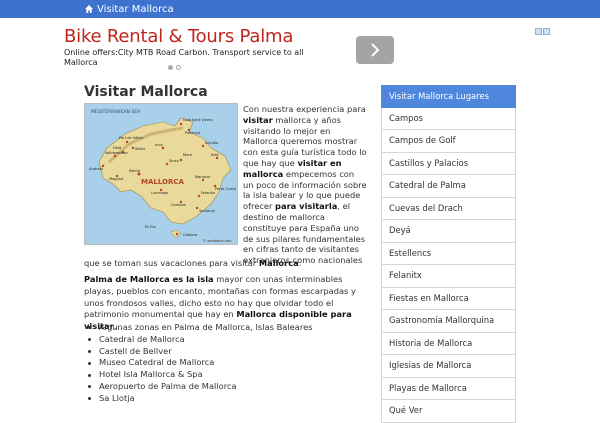 Image resolution: width=600 pixels, height=423 pixels. Describe the element at coordinates (448, 163) in the screenshot. I see `sidebar-item-castillos-y-palacios: Castillos y Palacios` at that location.